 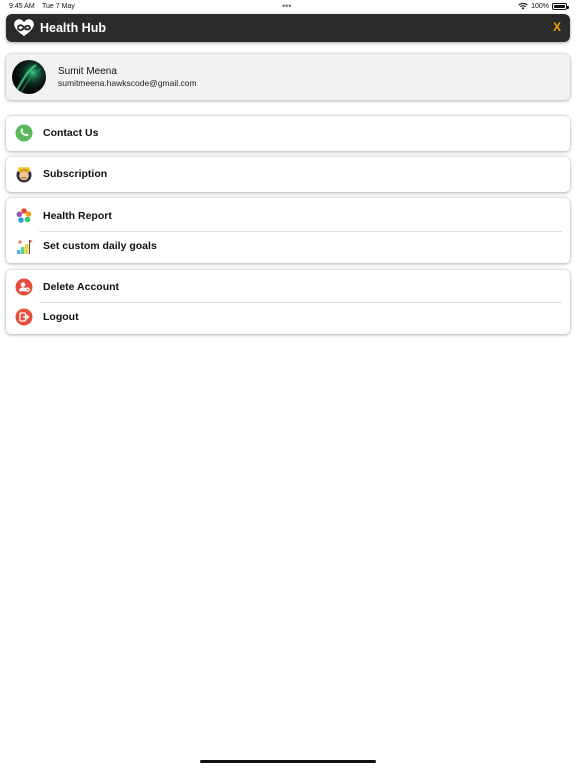 What do you see at coordinates (288, 761) in the screenshot?
I see `home-indicator` at bounding box center [288, 761].